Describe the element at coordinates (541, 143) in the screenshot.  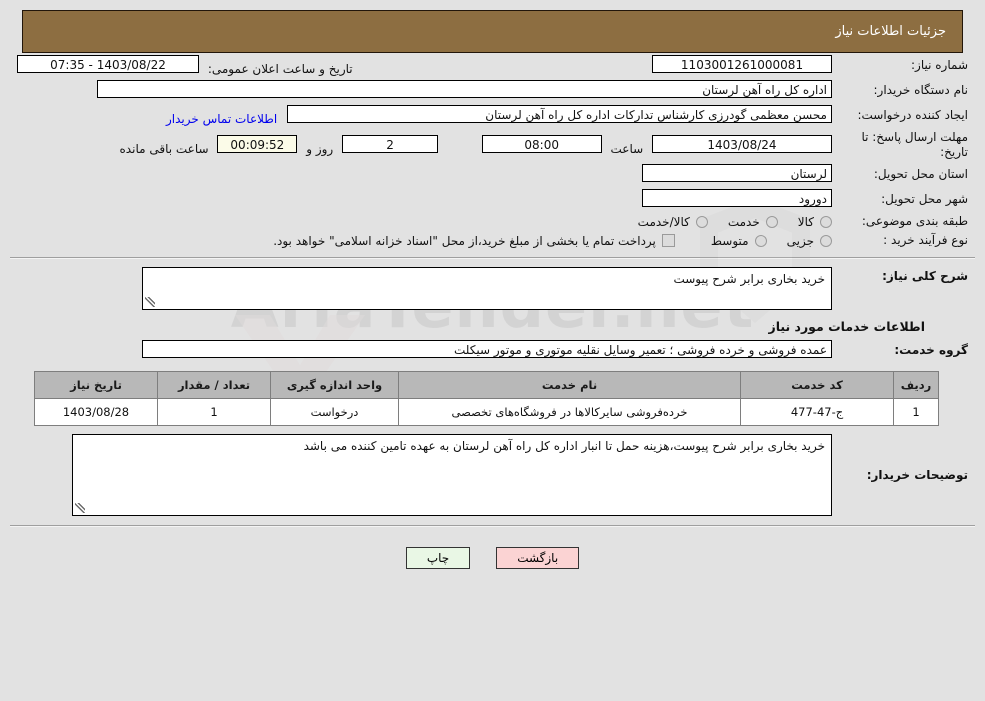
I see `deadline-hour-input: 08:00` at that location.